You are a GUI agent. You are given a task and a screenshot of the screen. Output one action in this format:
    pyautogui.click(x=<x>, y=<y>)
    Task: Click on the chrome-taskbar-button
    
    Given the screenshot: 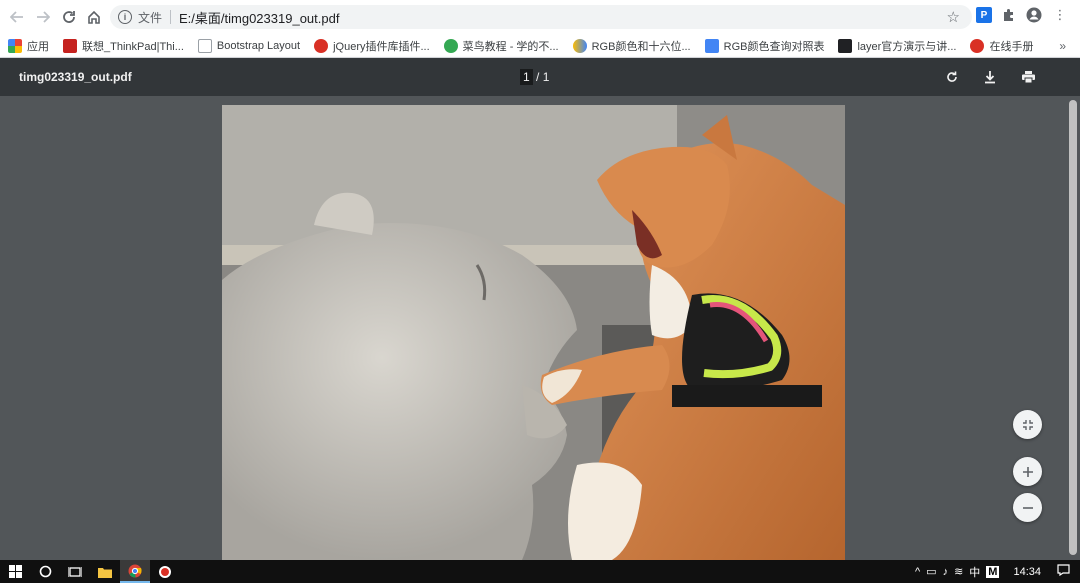 What is the action you would take?
    pyautogui.click(x=135, y=571)
    